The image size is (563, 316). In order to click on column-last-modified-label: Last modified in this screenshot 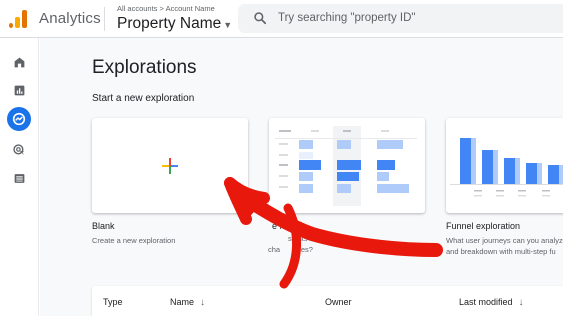, I will do `click(486, 302)`.